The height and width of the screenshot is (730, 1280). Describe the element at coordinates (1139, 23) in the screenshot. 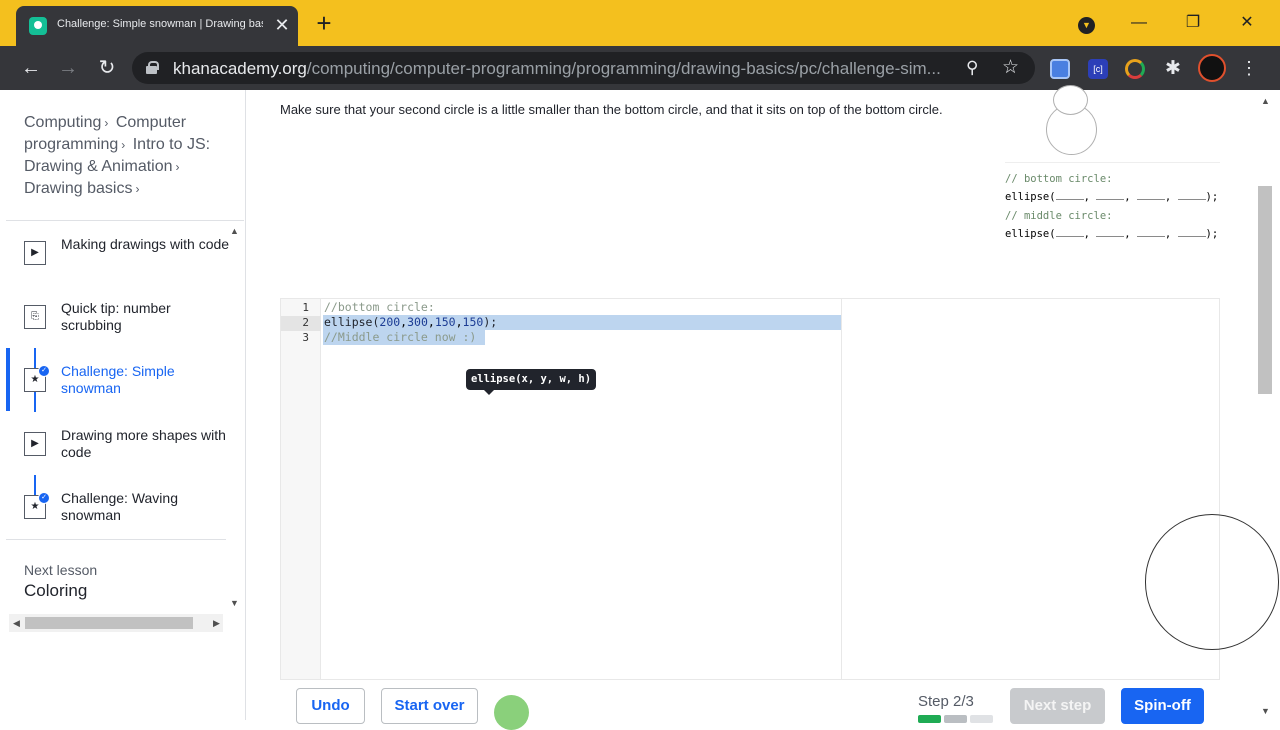

I see `minimize-button: —` at that location.